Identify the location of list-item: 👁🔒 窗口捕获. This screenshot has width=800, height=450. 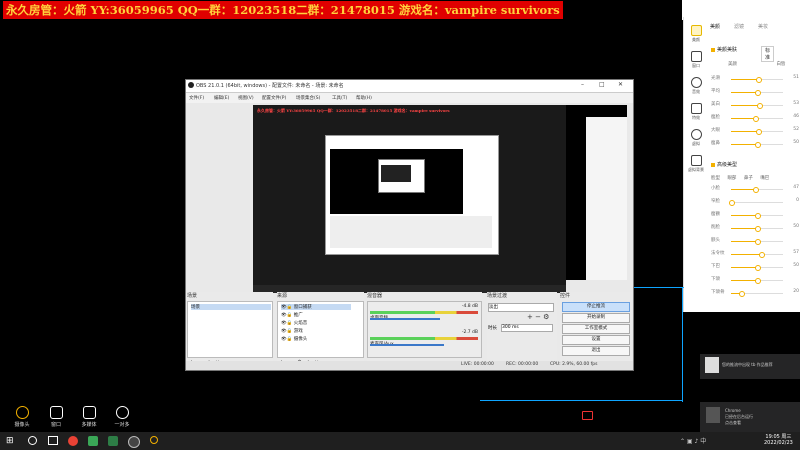
(316, 307).